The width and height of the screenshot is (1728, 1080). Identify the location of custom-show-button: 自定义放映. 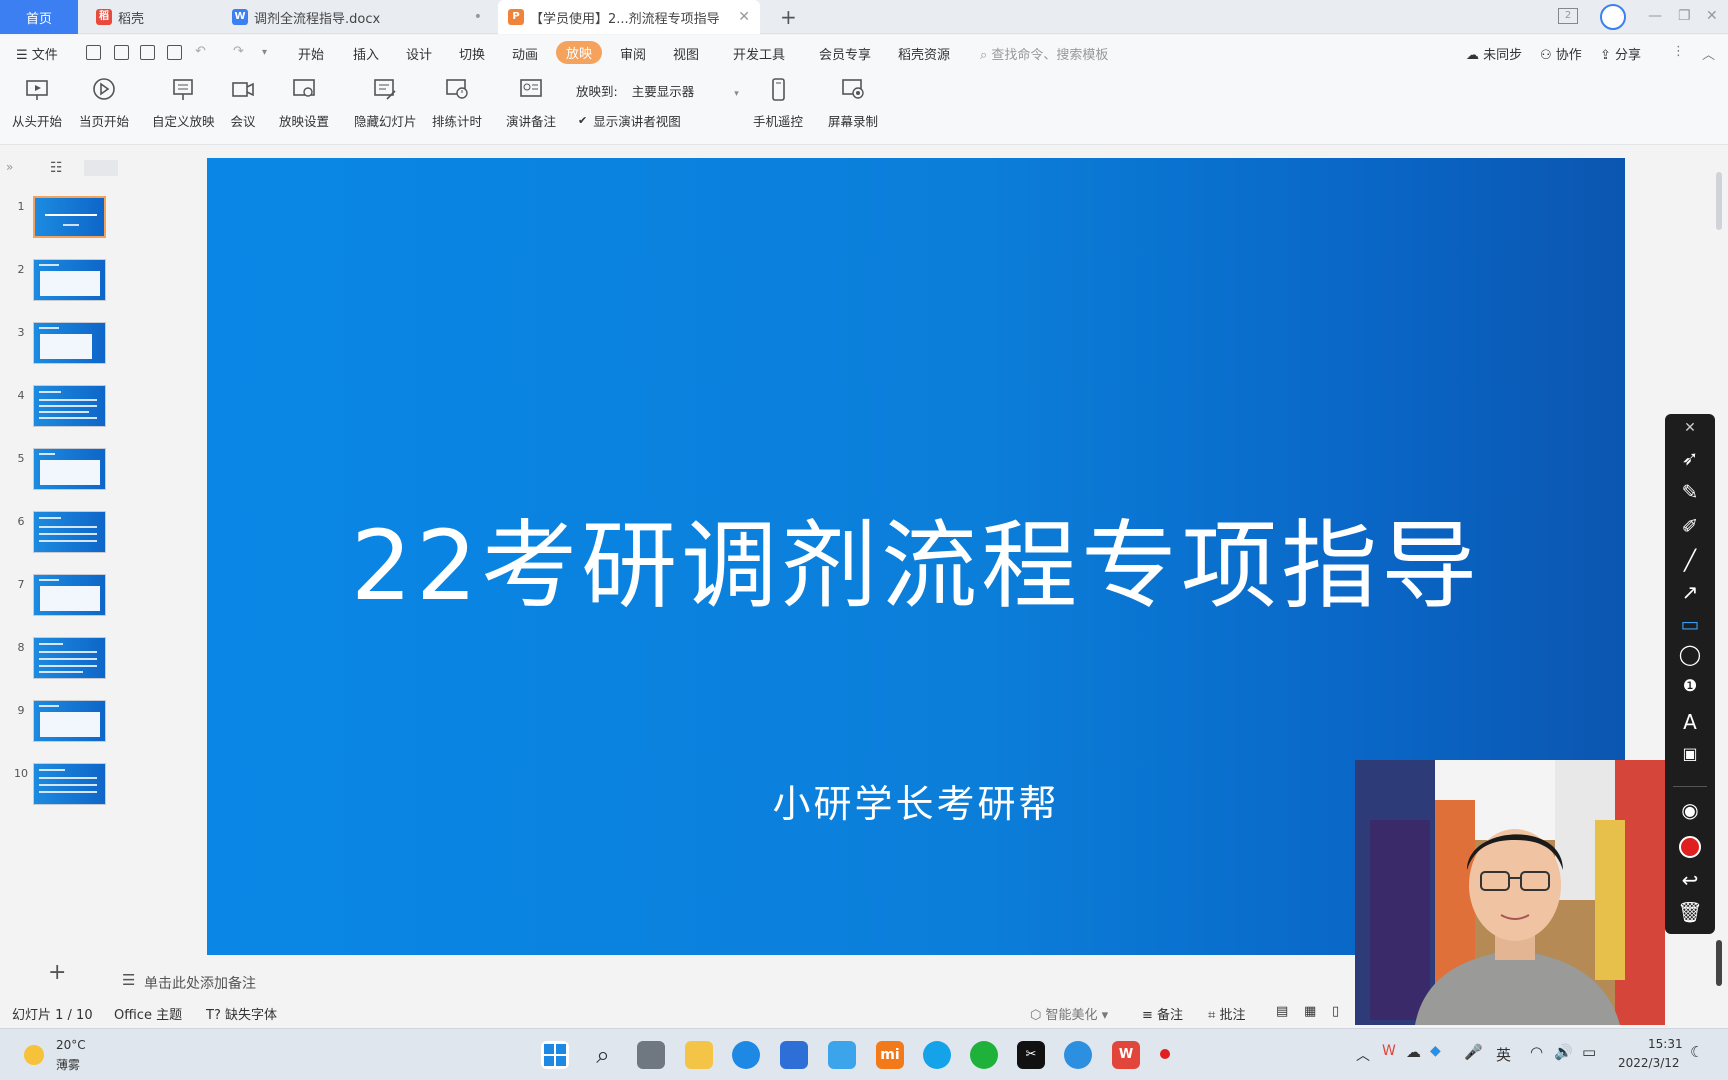
(183, 103).